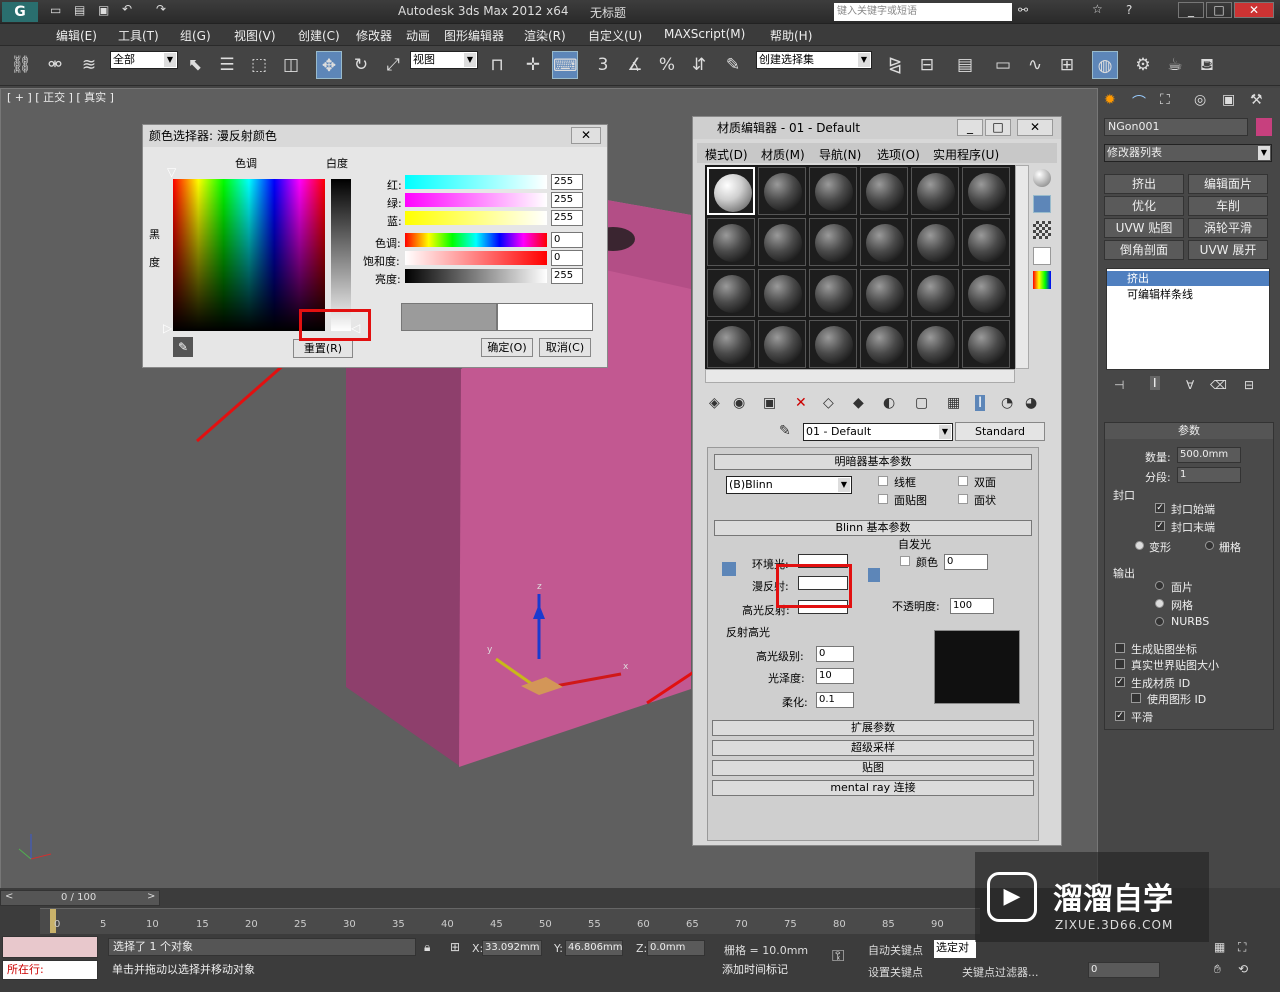 The height and width of the screenshot is (992, 1280). Describe the element at coordinates (963, 481) in the screenshot. I see `two-sided-checkbox` at that location.